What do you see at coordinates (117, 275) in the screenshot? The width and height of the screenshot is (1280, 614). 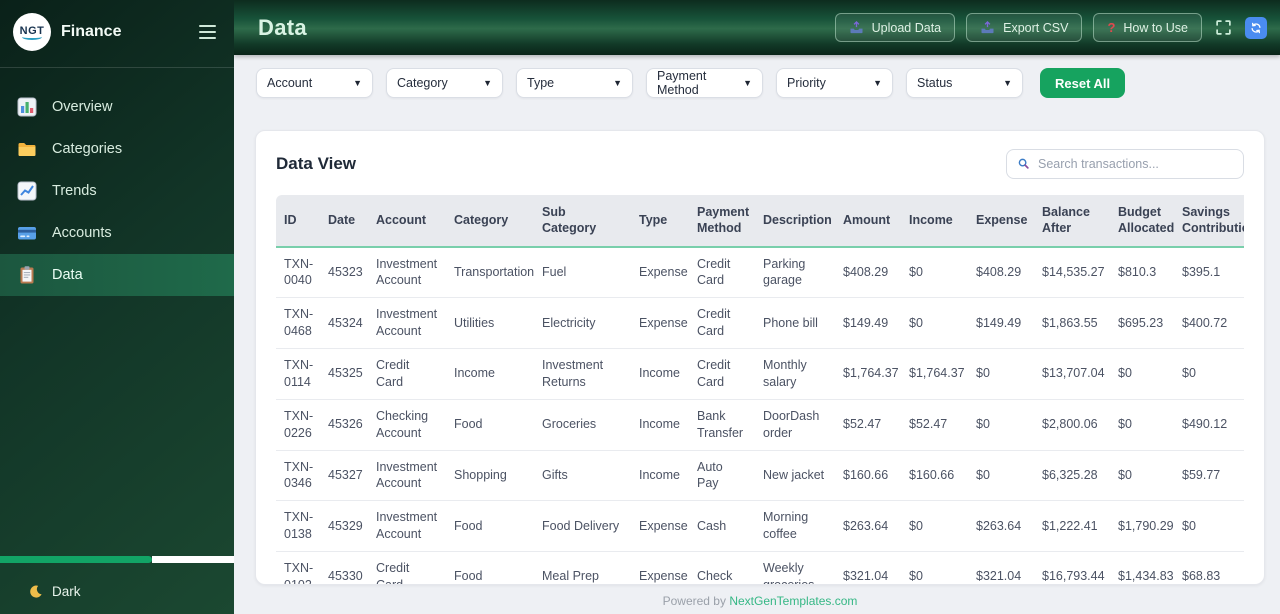 I see `sidebar-item-data: Data` at bounding box center [117, 275].